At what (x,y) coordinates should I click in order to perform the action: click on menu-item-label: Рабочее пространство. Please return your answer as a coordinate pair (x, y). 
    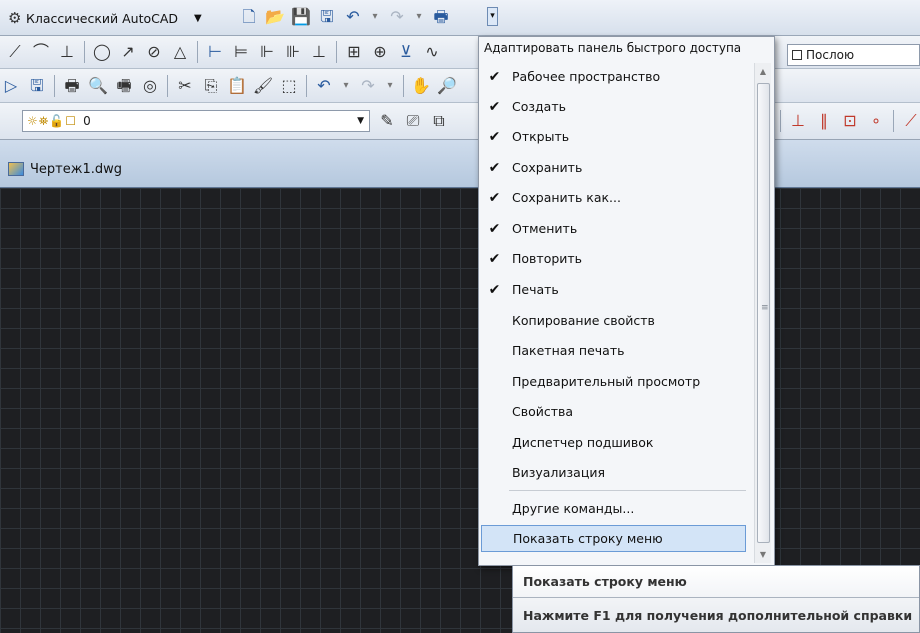
    Looking at the image, I should click on (586, 76).